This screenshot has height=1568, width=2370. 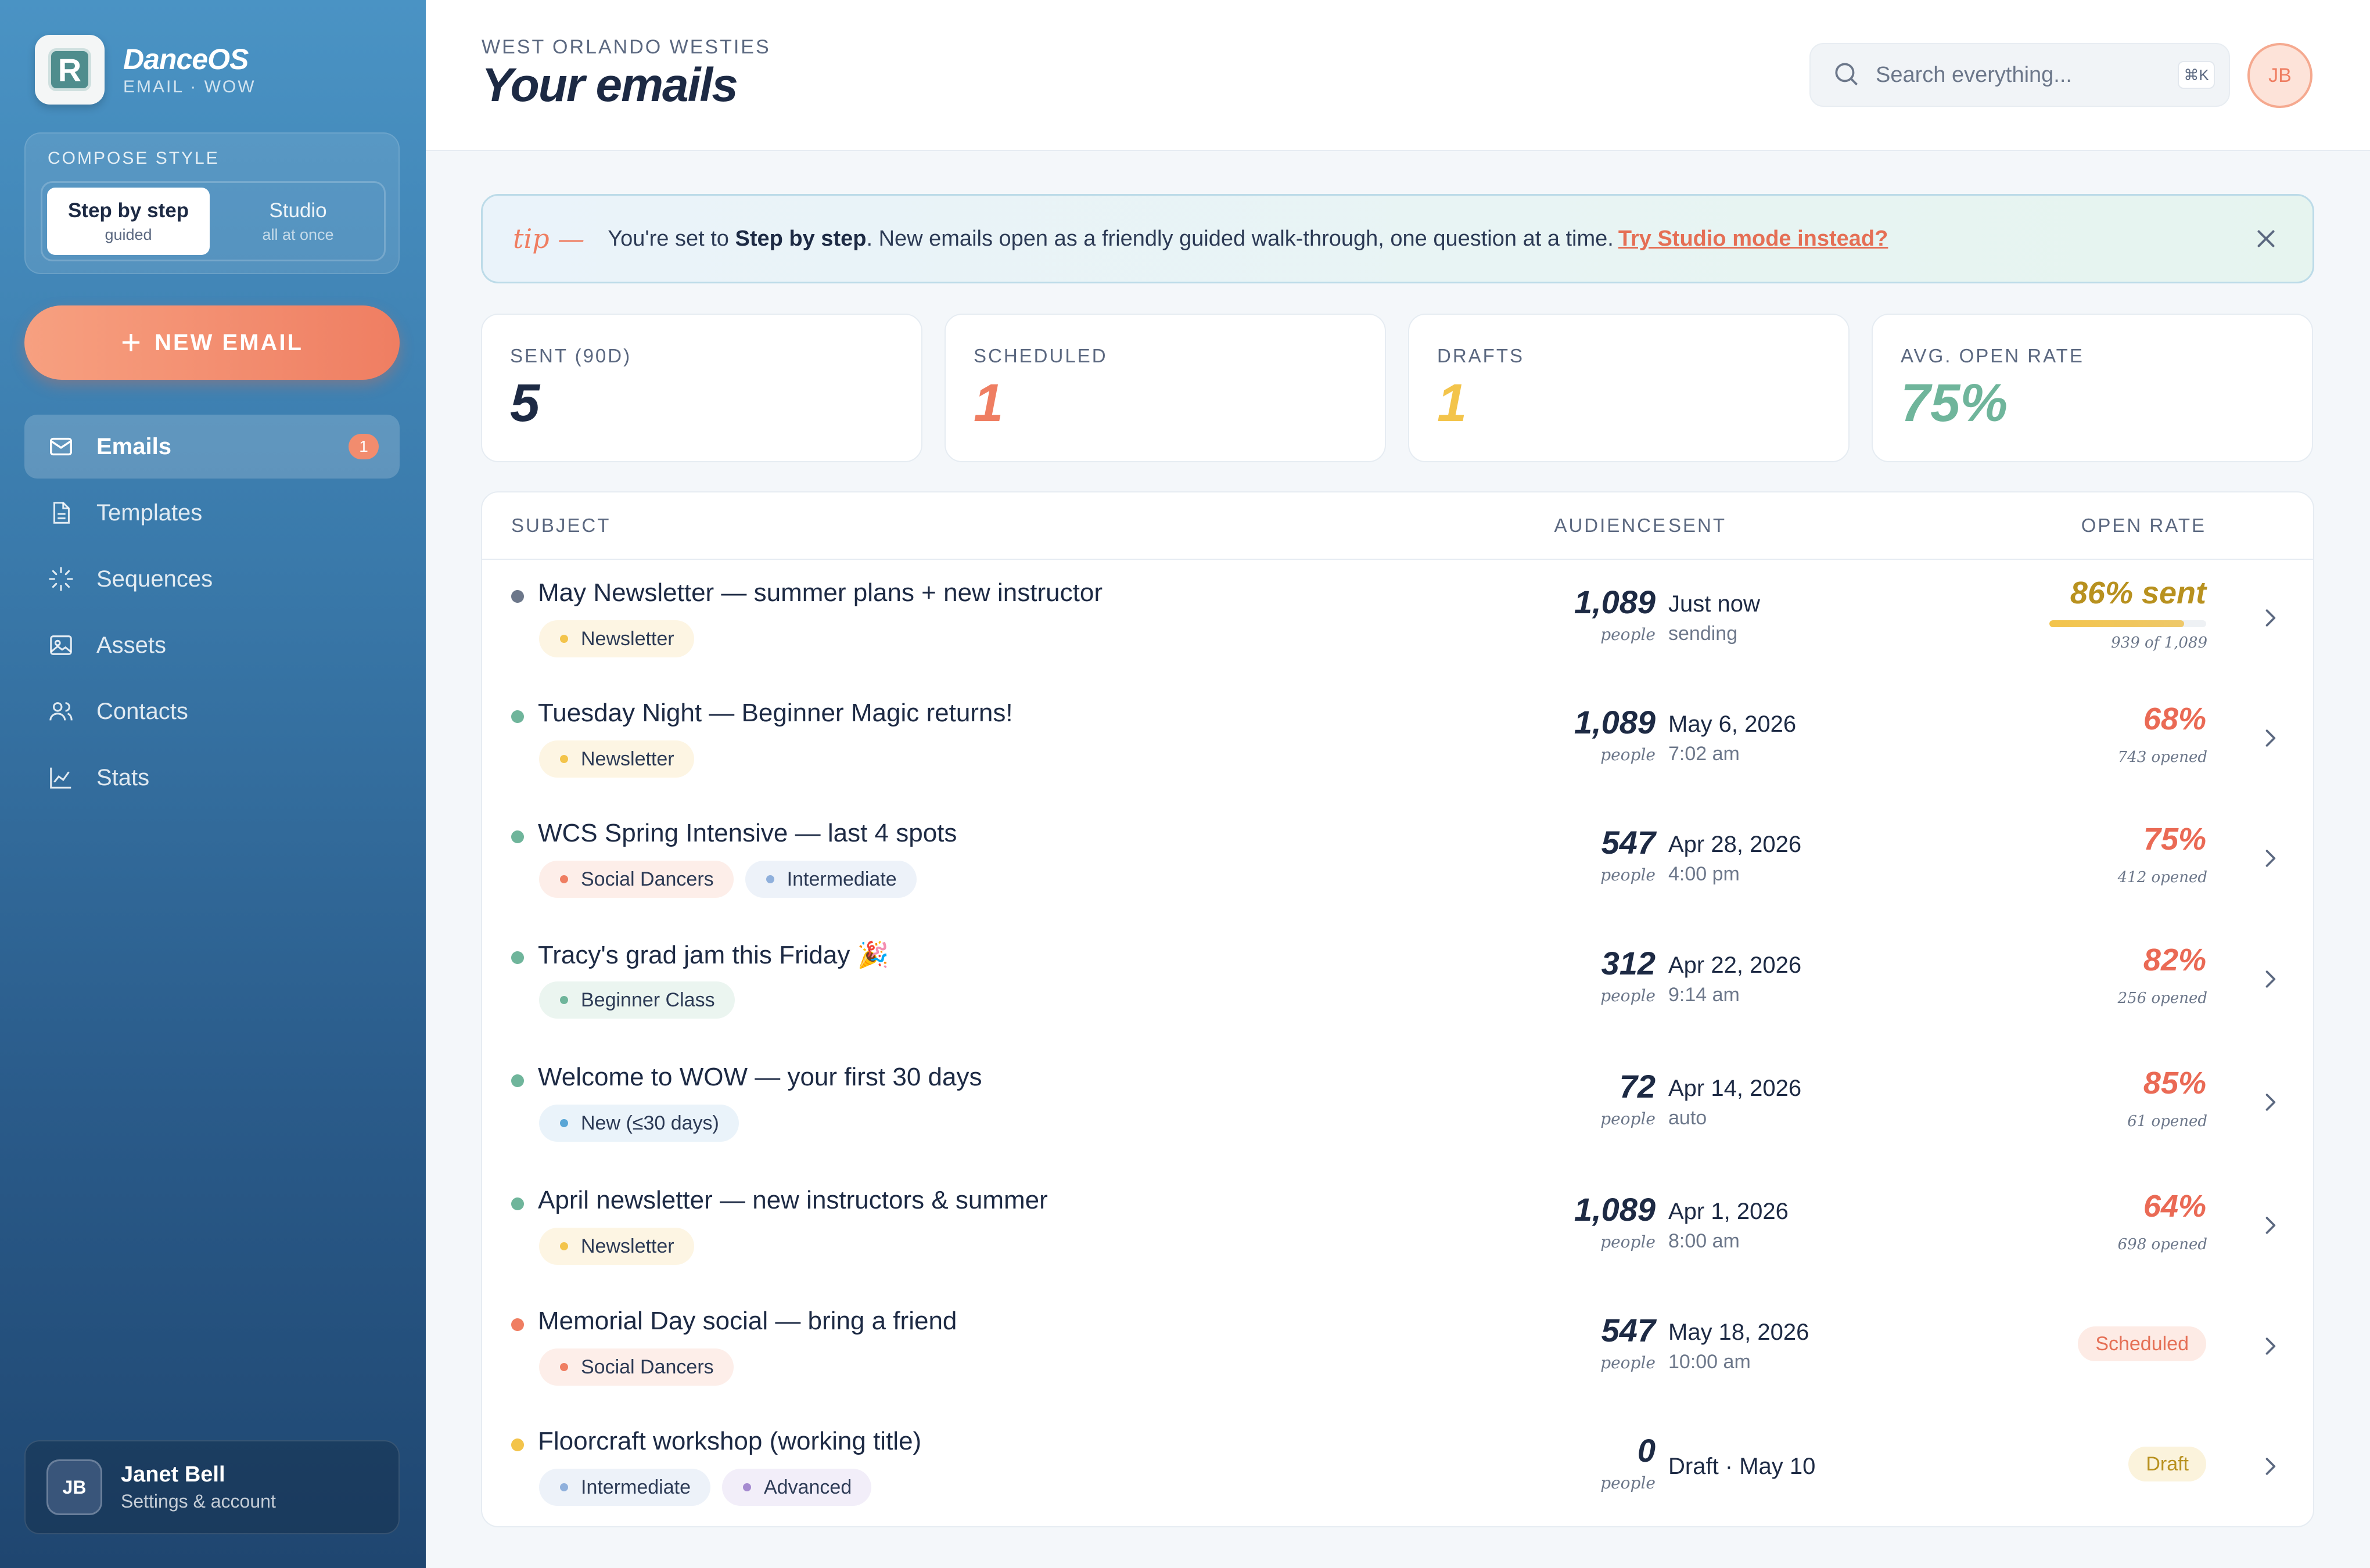 What do you see at coordinates (61, 777) in the screenshot?
I see `chart-line-icon` at bounding box center [61, 777].